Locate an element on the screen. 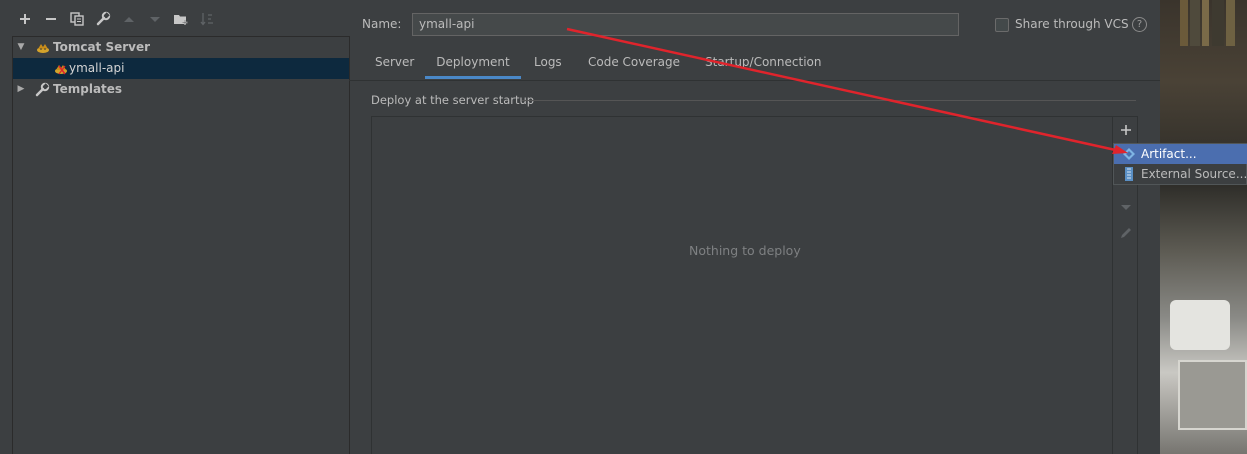 The image size is (1247, 454). help-icon: ? is located at coordinates (1139, 24).